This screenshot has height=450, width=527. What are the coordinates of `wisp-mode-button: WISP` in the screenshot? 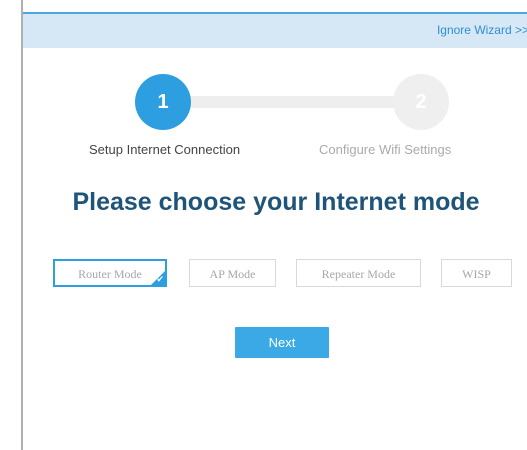 It's located at (476, 273).